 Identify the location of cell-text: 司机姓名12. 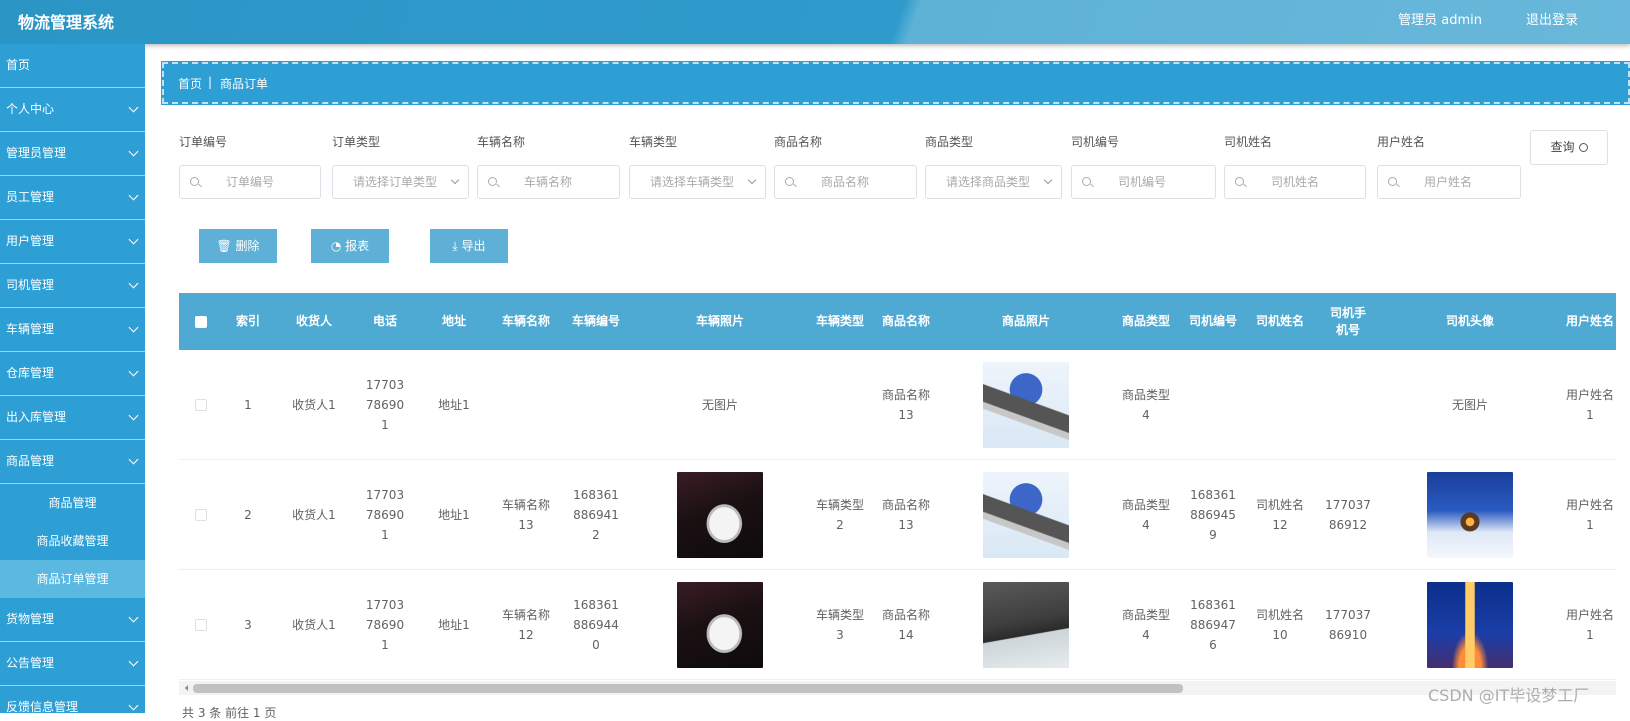
(1280, 515).